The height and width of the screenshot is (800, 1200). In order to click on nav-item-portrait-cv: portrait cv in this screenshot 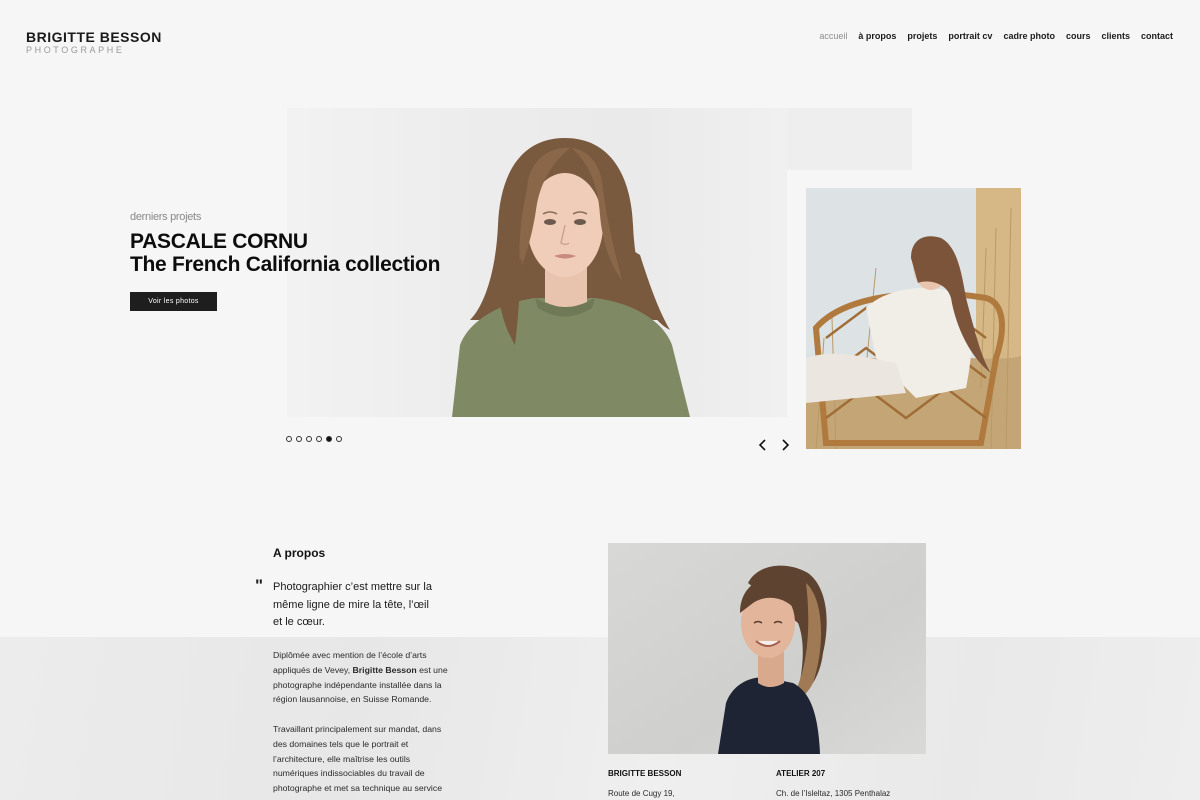, I will do `click(970, 36)`.